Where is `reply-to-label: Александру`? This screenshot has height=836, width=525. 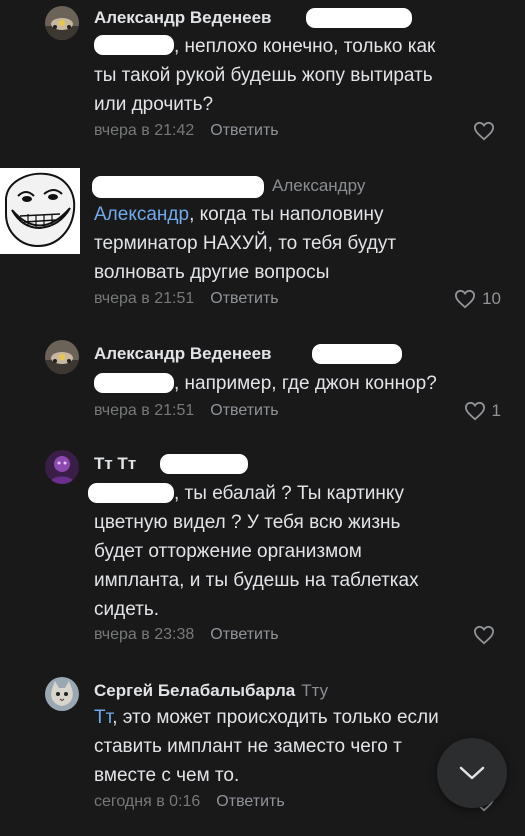
reply-to-label: Александру is located at coordinates (318, 185).